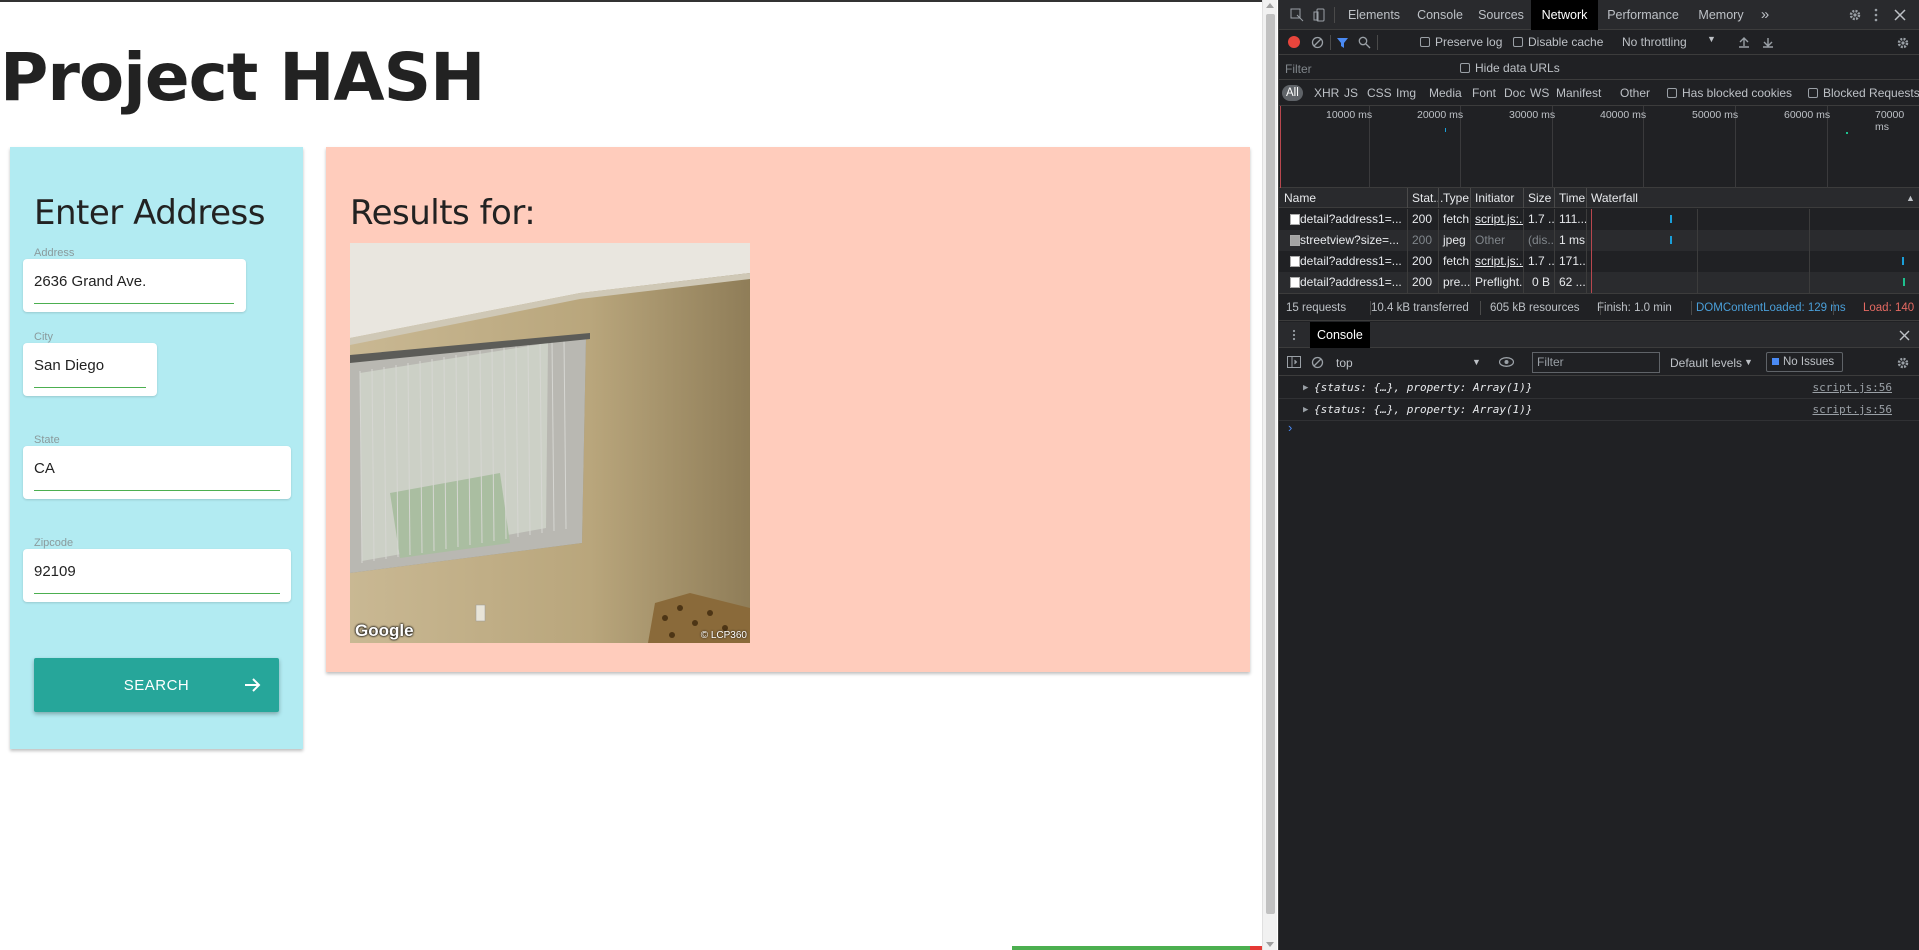  I want to click on type-manifest: Manifest, so click(1578, 93).